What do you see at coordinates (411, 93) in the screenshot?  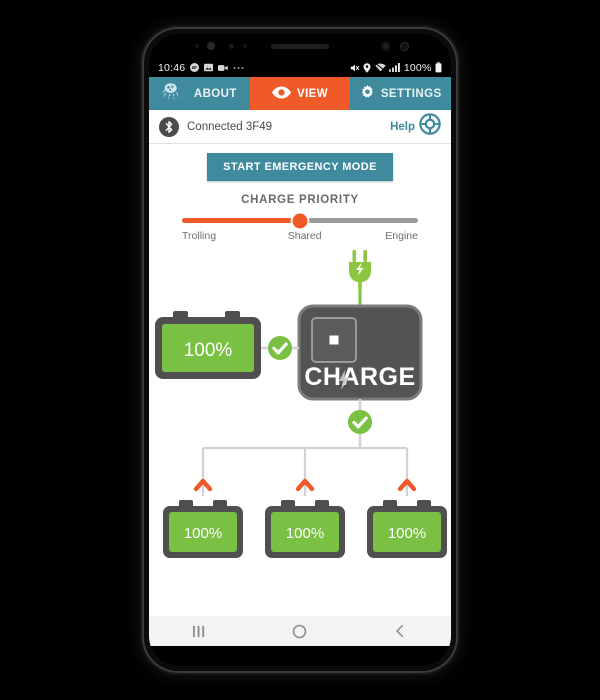 I see `tab-settings-label: SETTINGS` at bounding box center [411, 93].